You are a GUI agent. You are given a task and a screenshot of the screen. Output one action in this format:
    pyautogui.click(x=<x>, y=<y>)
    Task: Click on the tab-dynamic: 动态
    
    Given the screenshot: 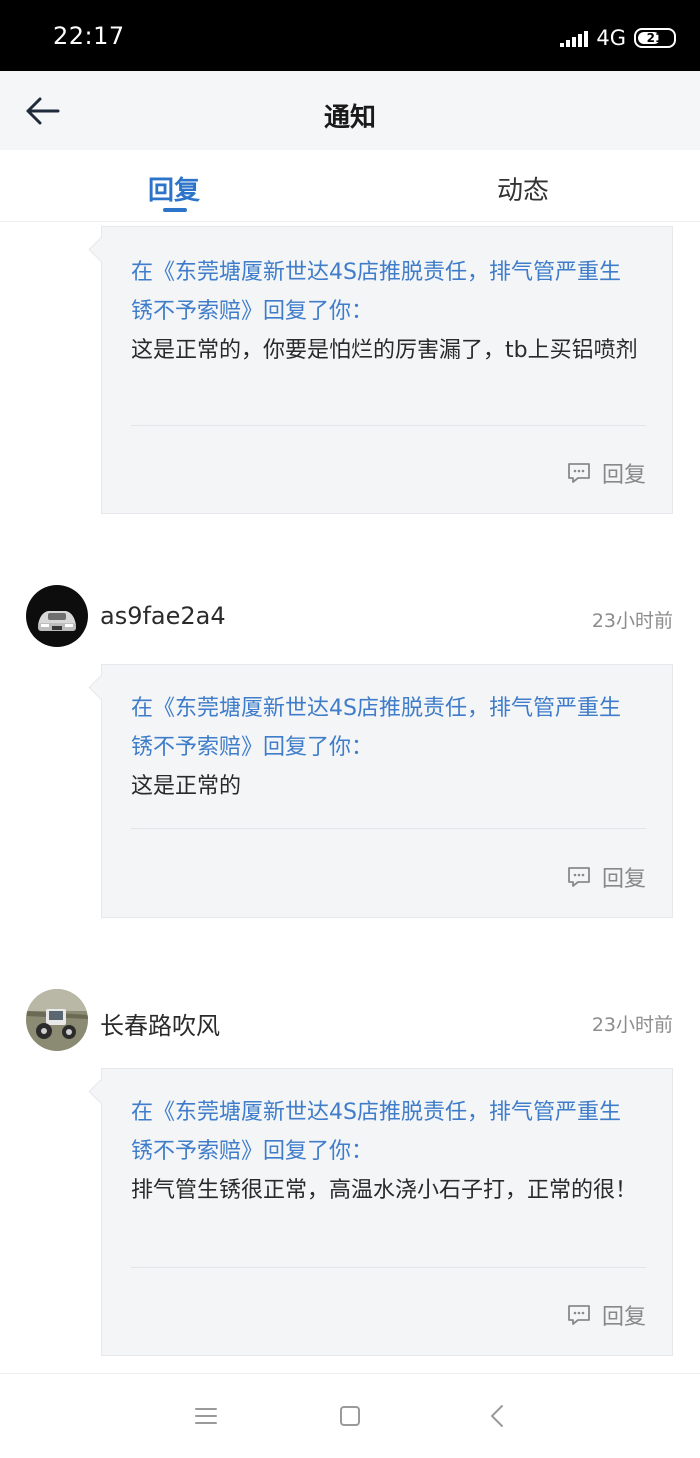 What is the action you would take?
    pyautogui.click(x=523, y=188)
    